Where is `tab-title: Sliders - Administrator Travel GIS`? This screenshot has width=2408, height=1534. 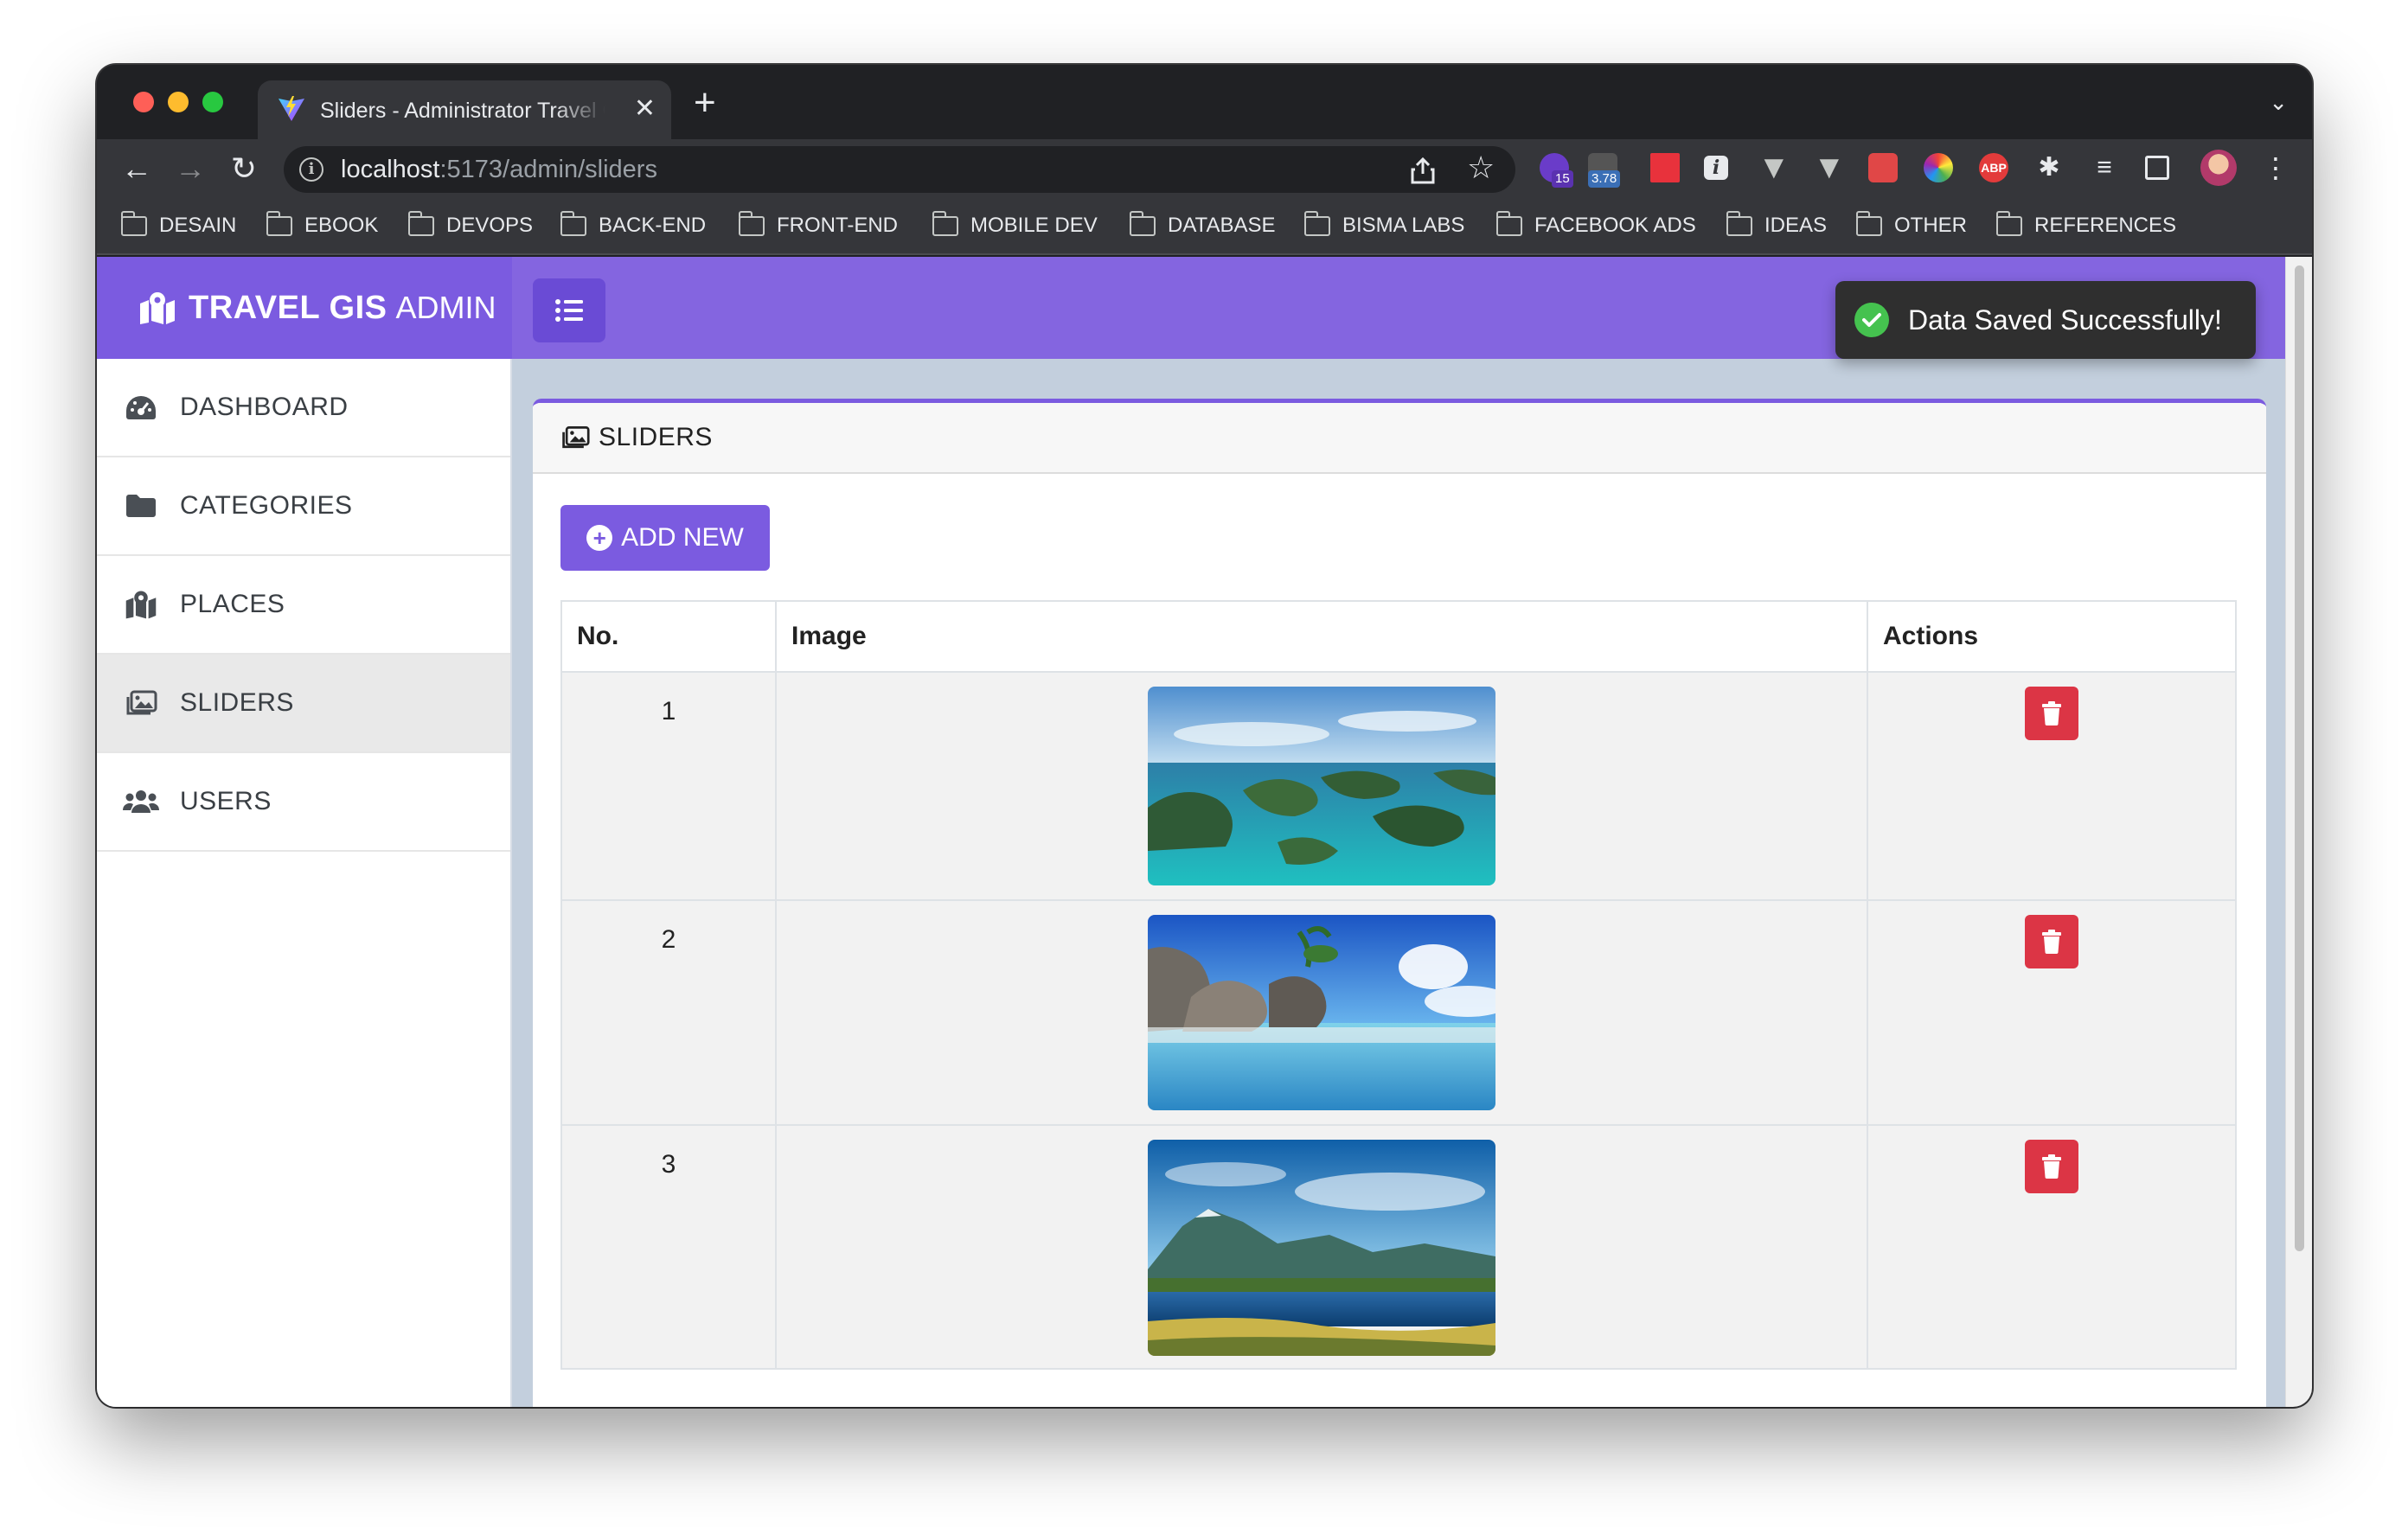 tab-title: Sliders - Administrator Travel GIS is located at coordinates (463, 111).